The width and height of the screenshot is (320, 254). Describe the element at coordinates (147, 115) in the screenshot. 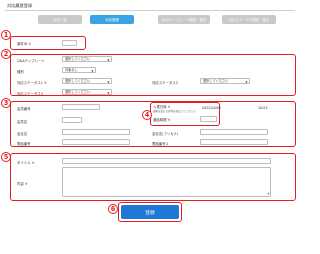

I see `annotation-marker-4: 4` at that location.